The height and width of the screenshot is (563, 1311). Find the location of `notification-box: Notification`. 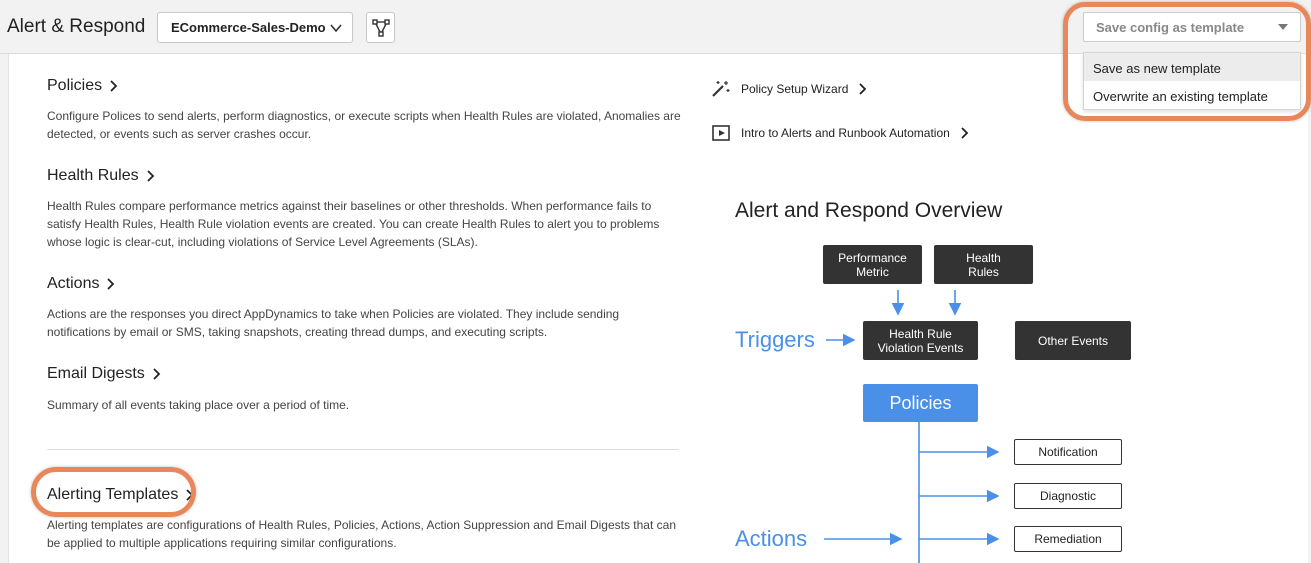

notification-box: Notification is located at coordinates (1068, 452).